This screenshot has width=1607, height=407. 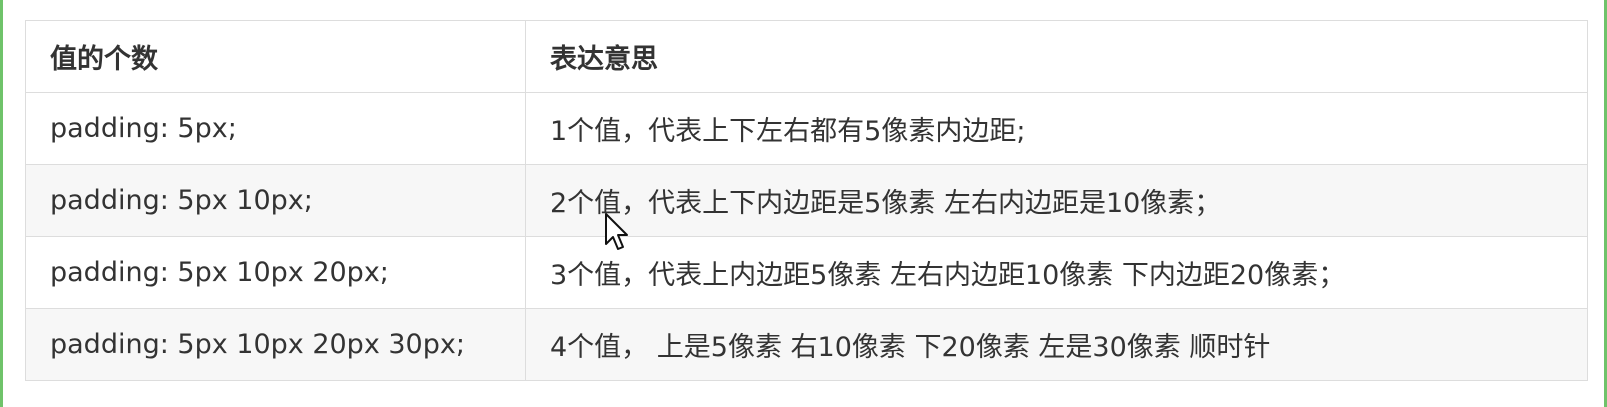 I want to click on cell-meaning: 3个值，代表上内边距5像素 左右内边距10像素 下内边距20像素；, so click(x=1056, y=272).